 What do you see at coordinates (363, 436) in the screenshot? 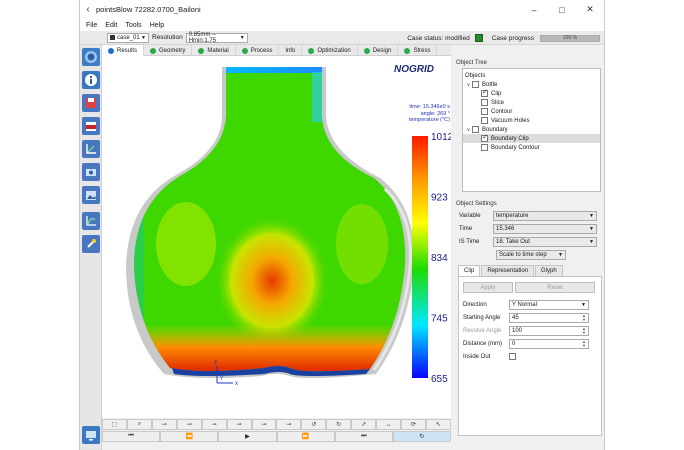
I see `last-frame-icon: ⏭` at bounding box center [363, 436].